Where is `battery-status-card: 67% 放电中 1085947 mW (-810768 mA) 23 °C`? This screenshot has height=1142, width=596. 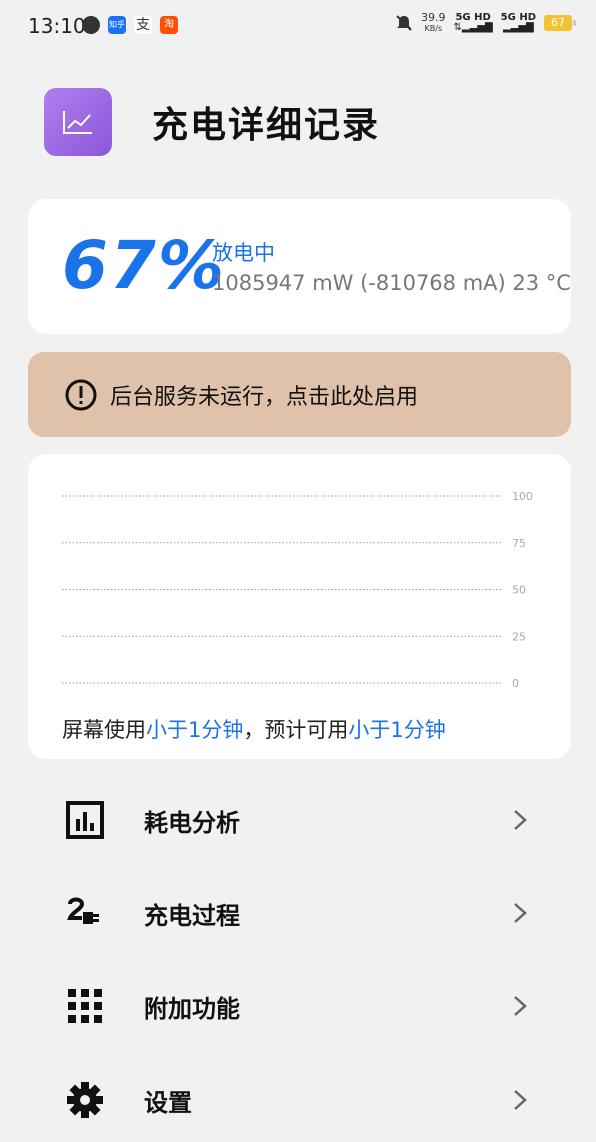
battery-status-card: 67% 放电中 1085947 mW (-810768 mA) 23 °C is located at coordinates (299, 266).